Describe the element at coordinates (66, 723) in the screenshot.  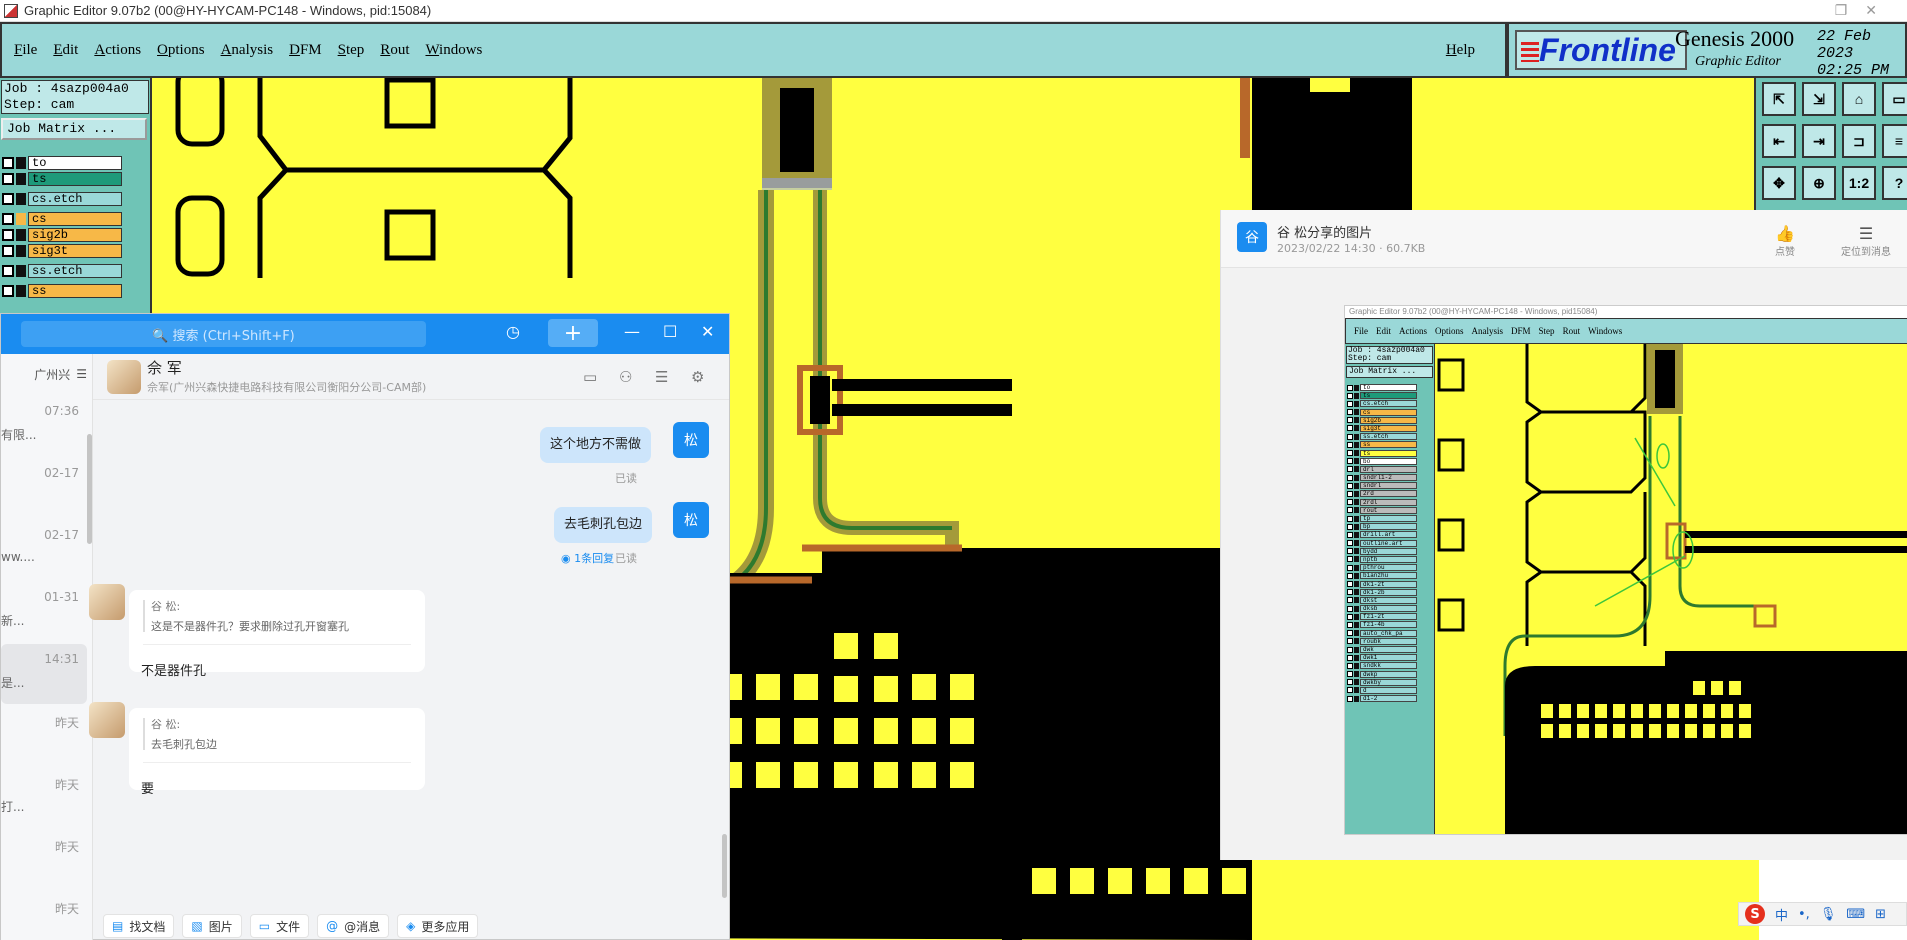
I see `conversation-time: 昨天` at that location.